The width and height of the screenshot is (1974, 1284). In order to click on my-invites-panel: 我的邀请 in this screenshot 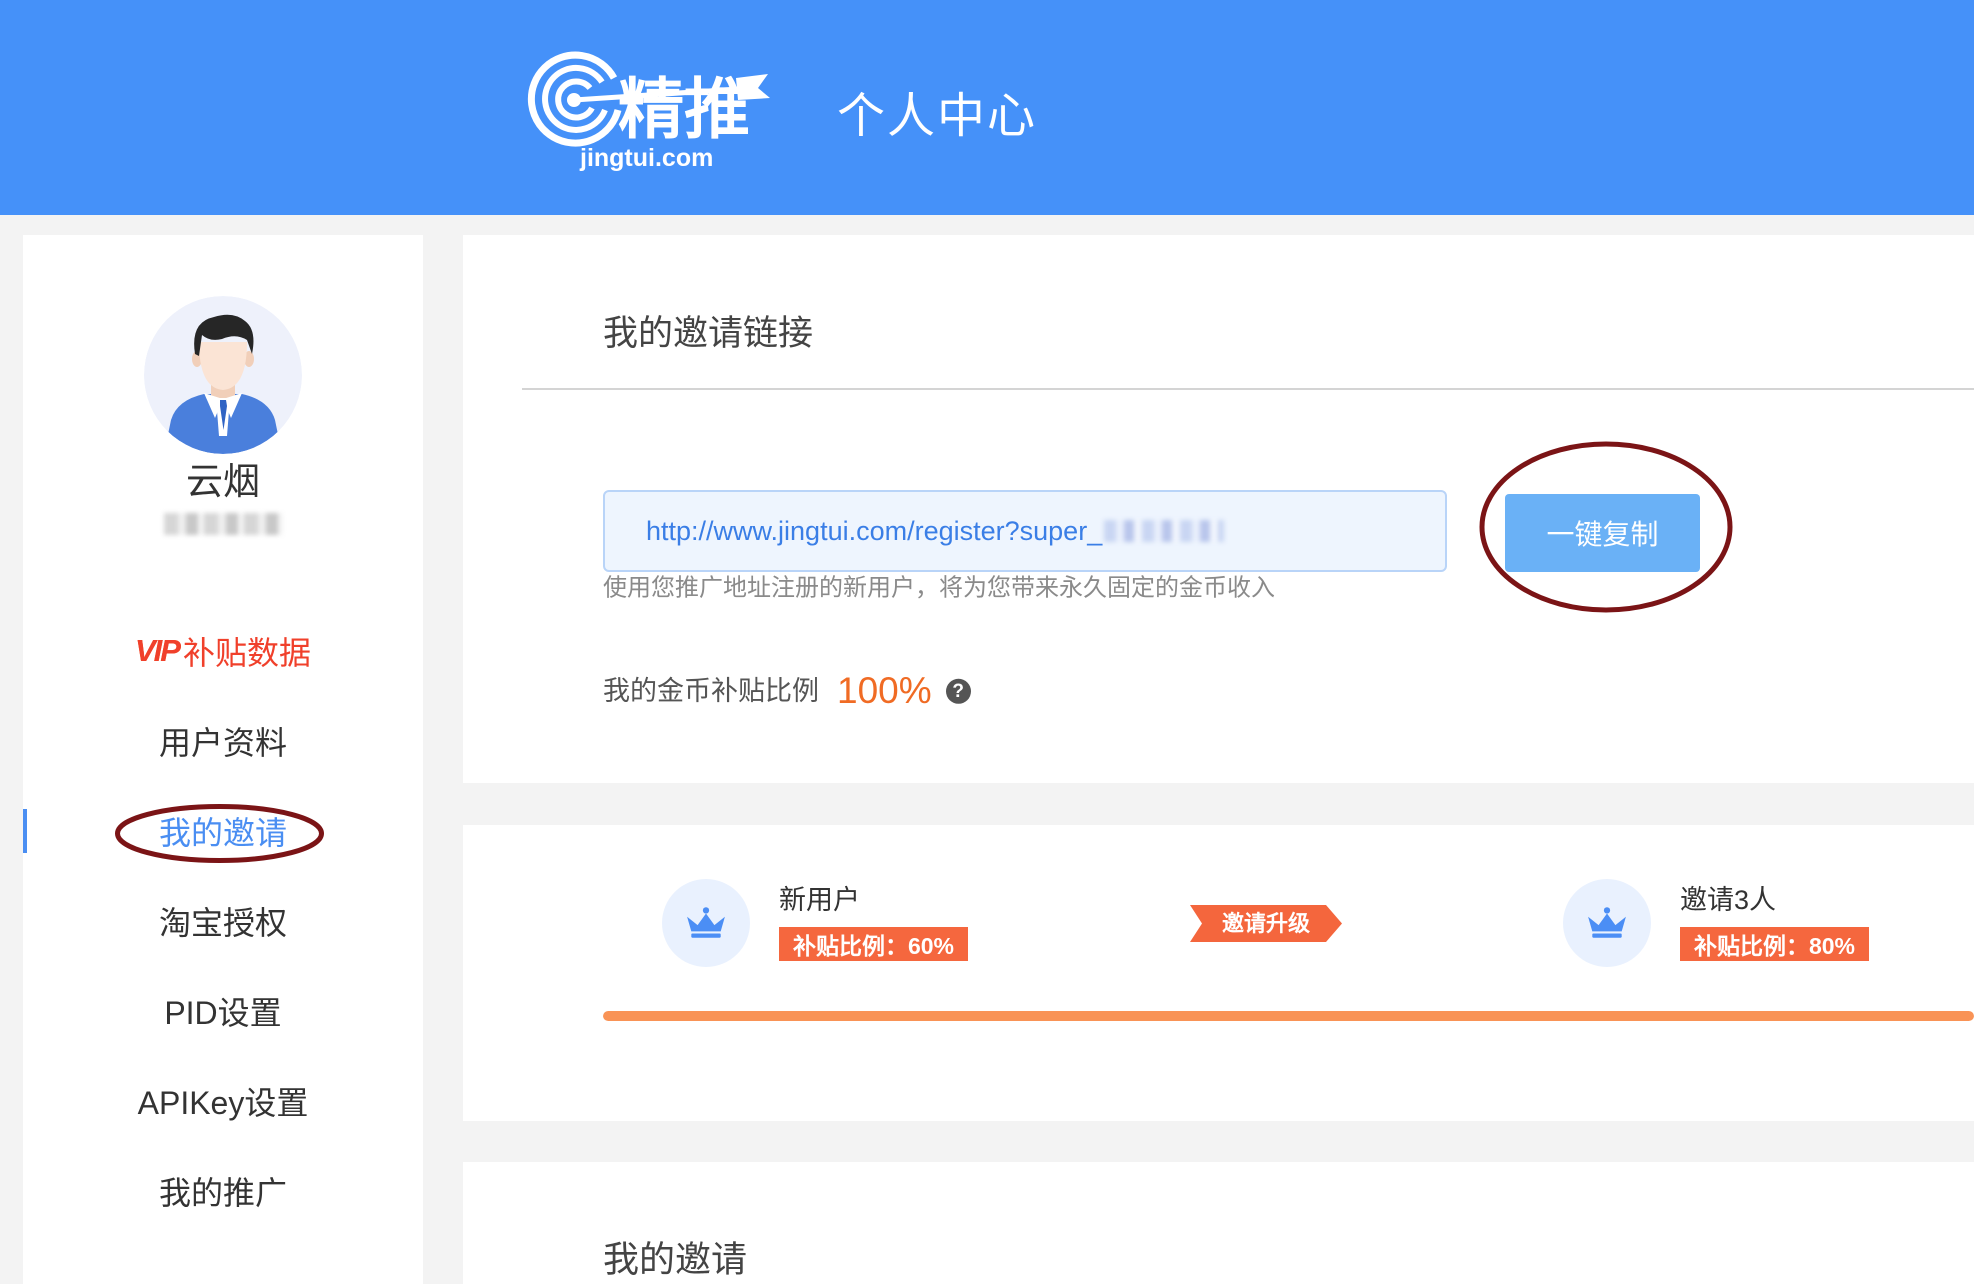, I will do `click(1218, 1223)`.